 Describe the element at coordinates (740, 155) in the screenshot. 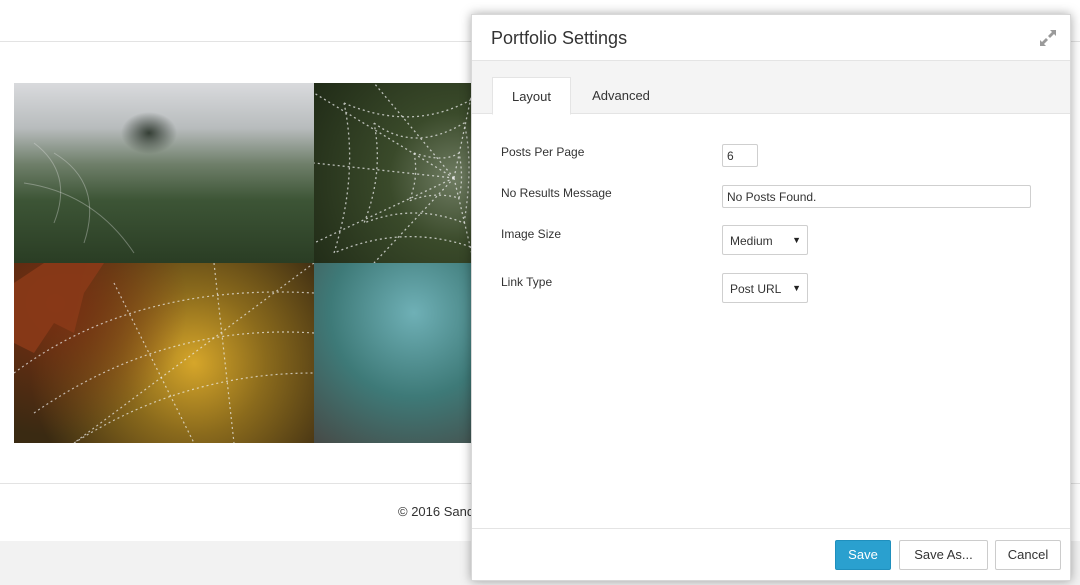

I see `posts-per-page-input` at that location.